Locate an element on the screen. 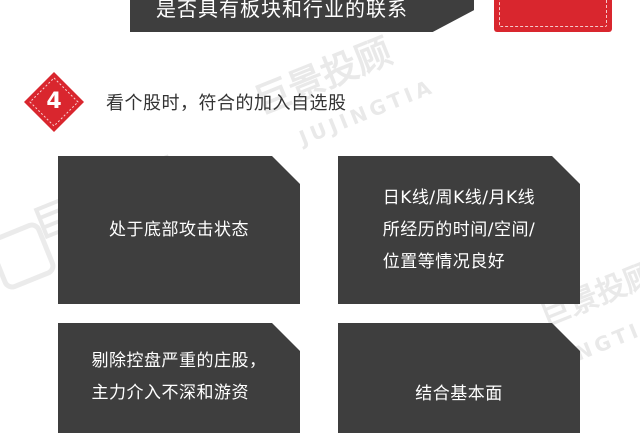 This screenshot has height=433, width=640. card-line: 主力介入不深和游资 is located at coordinates (170, 393).